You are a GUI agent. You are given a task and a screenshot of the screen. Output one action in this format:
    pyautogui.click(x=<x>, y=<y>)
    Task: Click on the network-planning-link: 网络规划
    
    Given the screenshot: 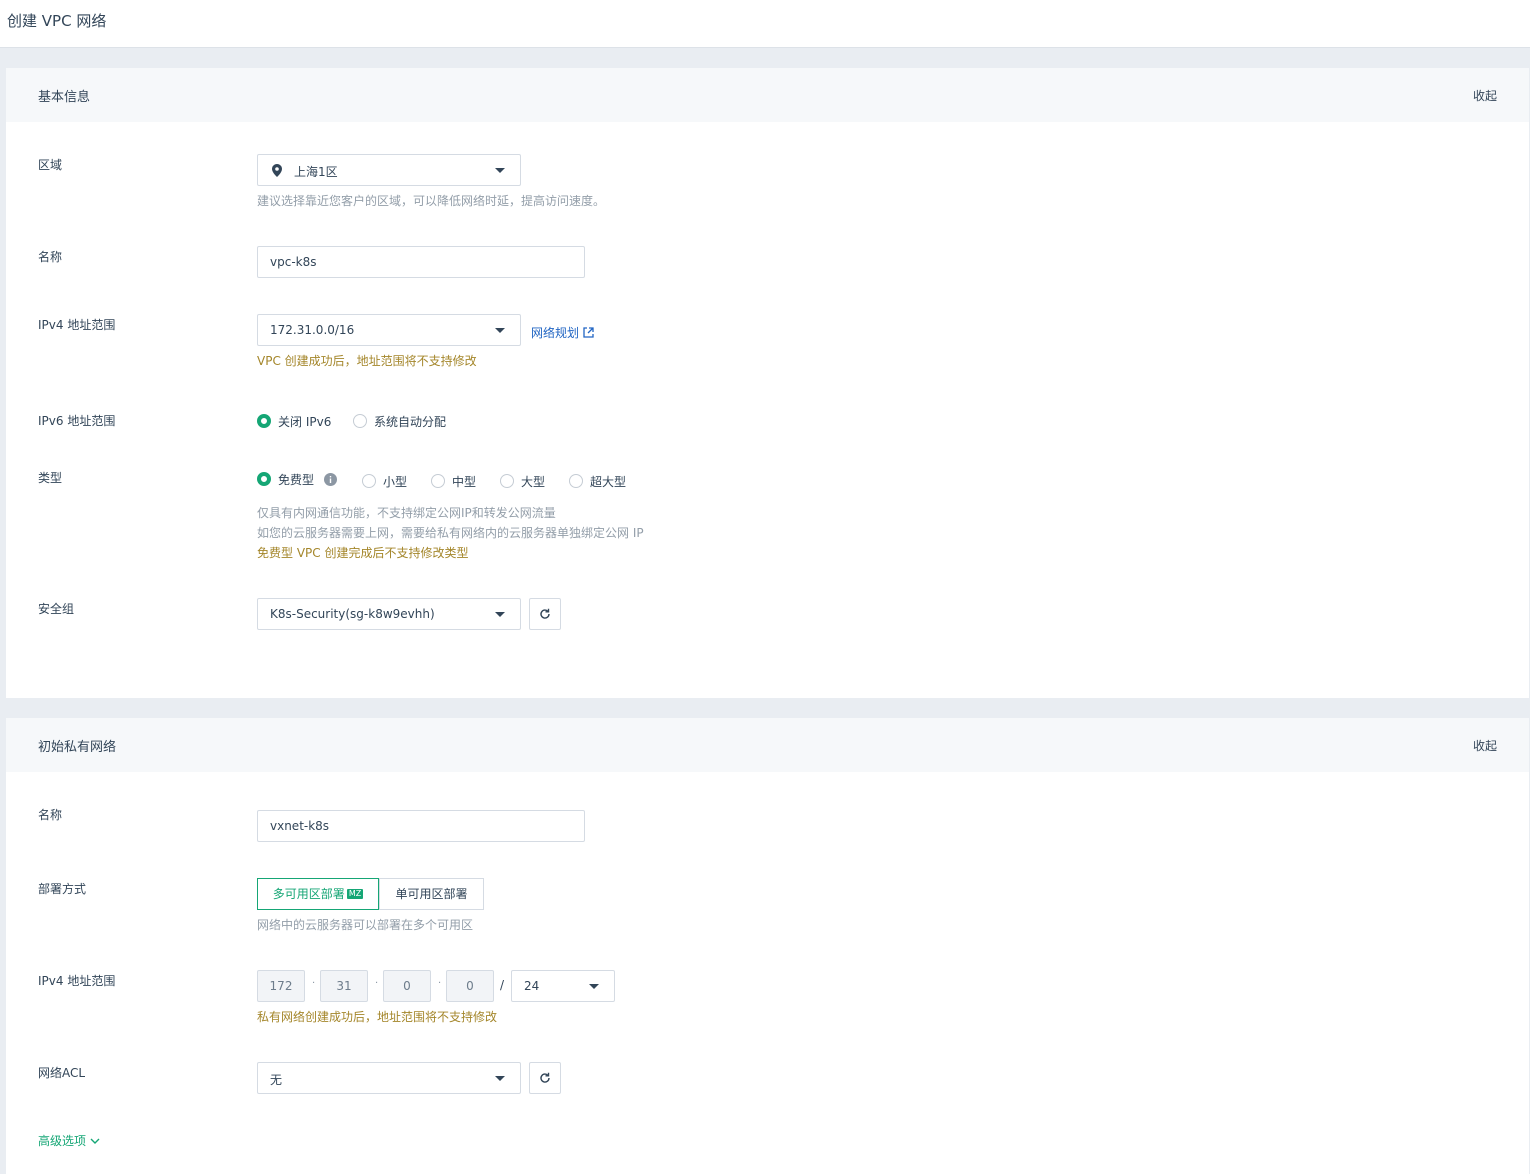 What is the action you would take?
    pyautogui.click(x=562, y=332)
    